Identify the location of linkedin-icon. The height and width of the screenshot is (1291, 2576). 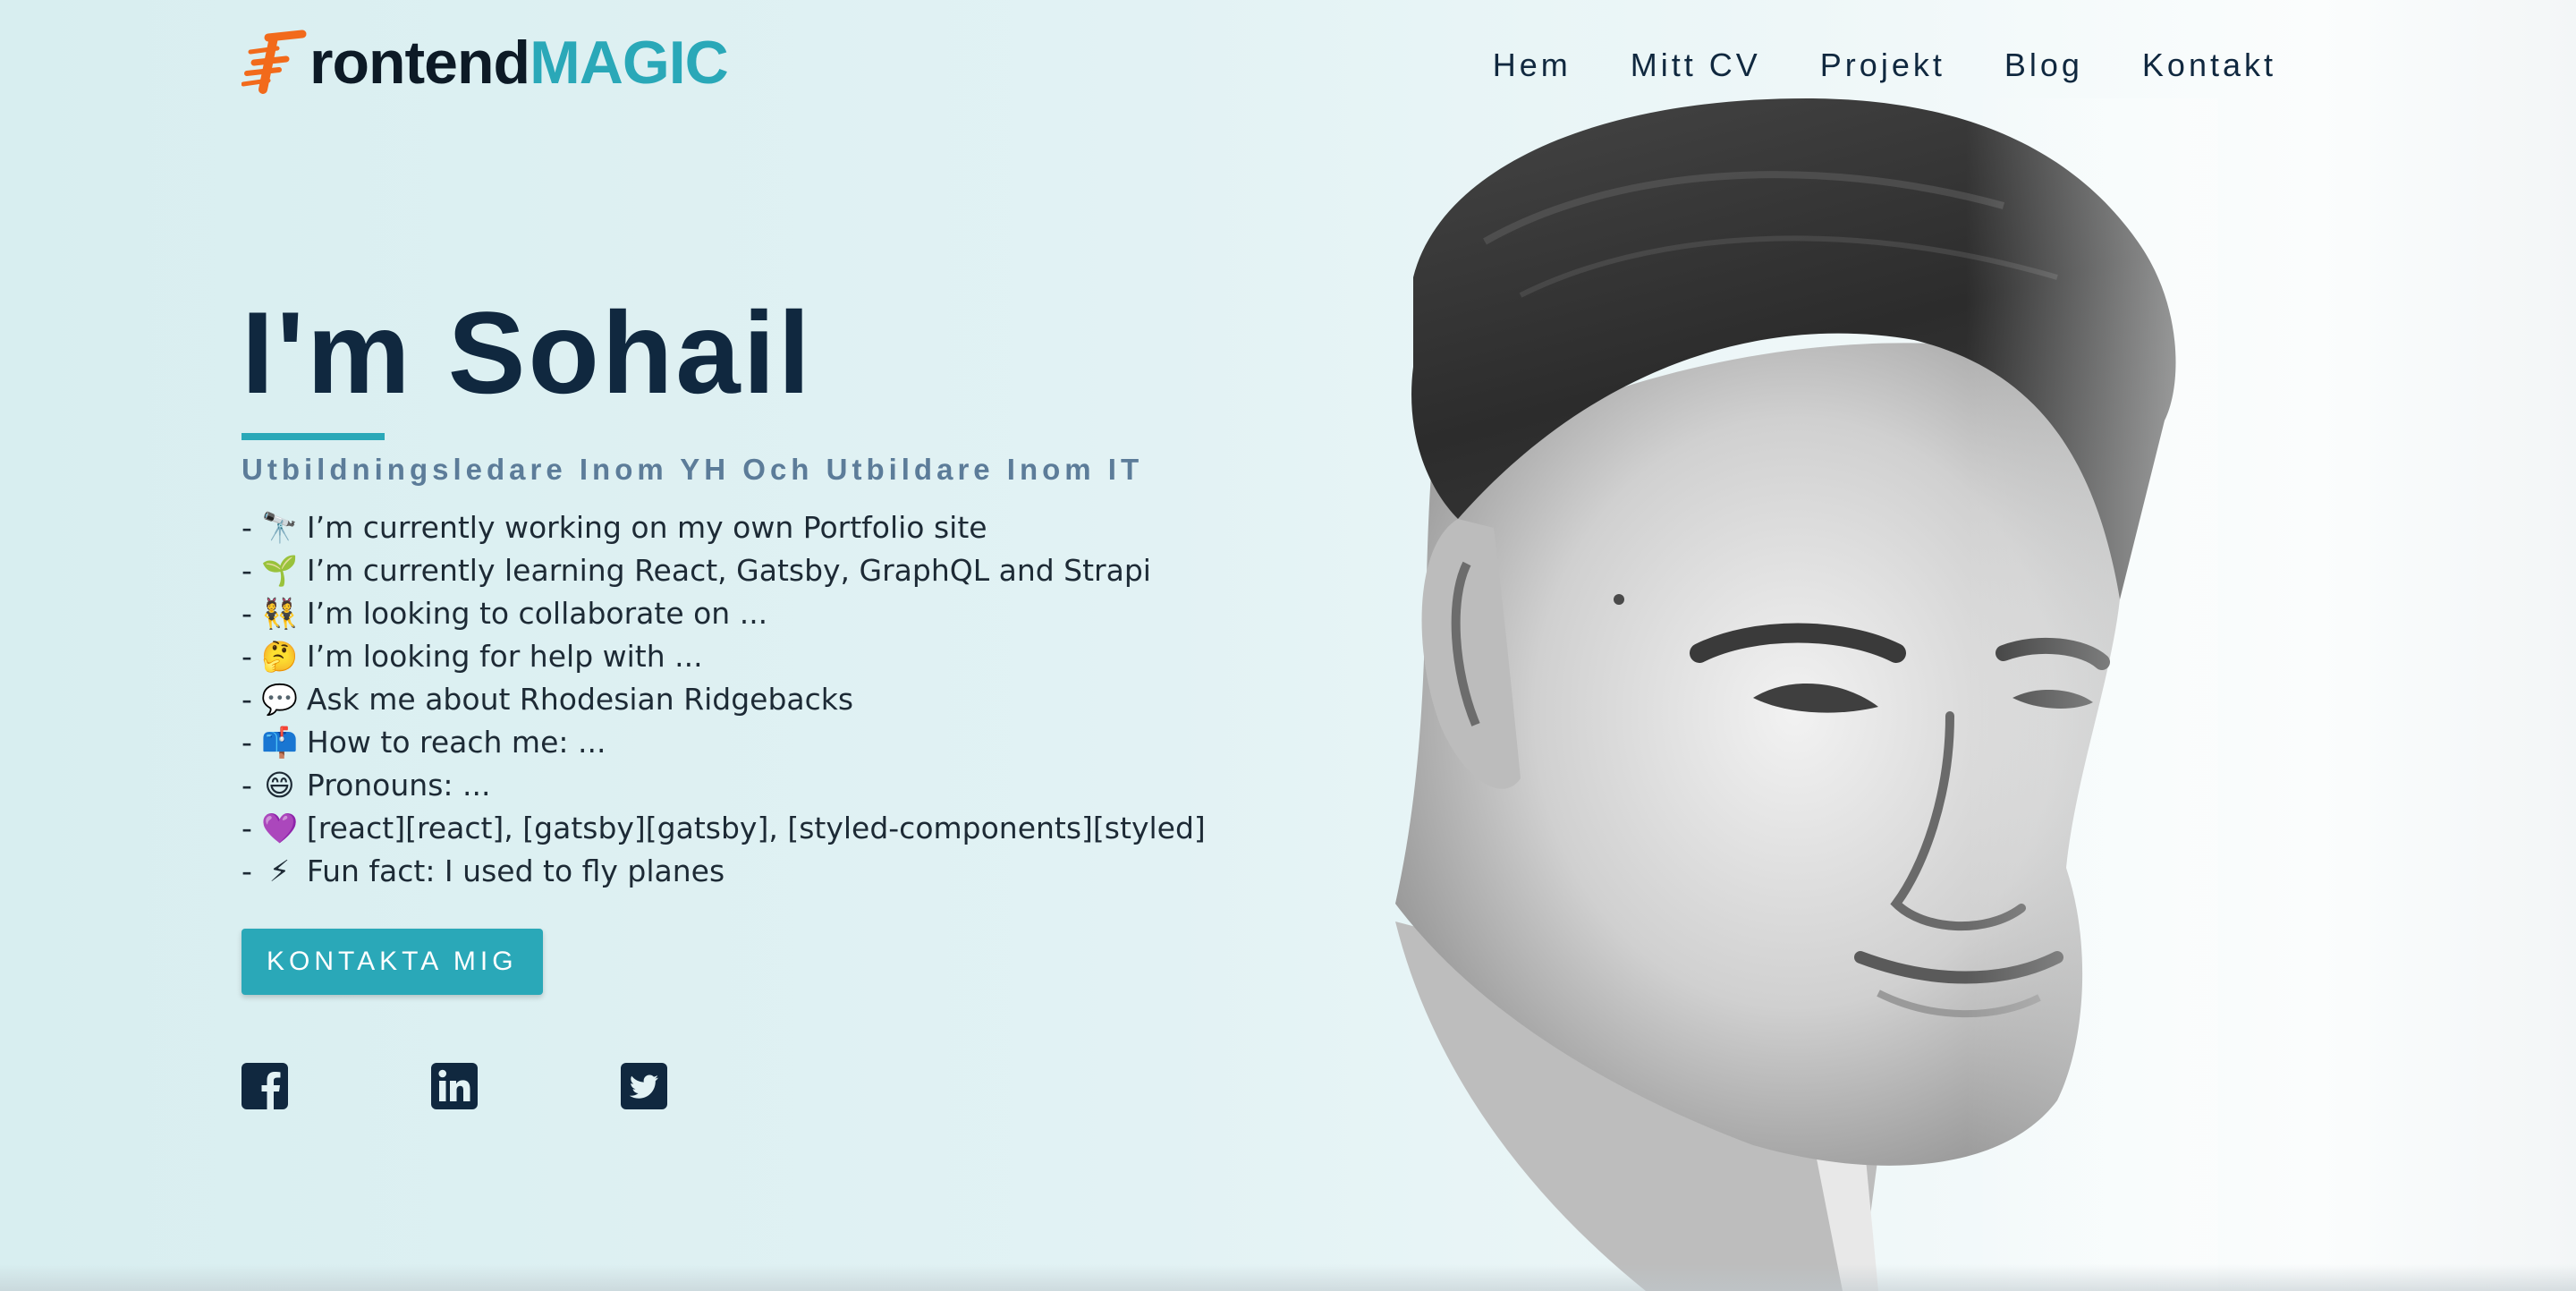
(454, 1085).